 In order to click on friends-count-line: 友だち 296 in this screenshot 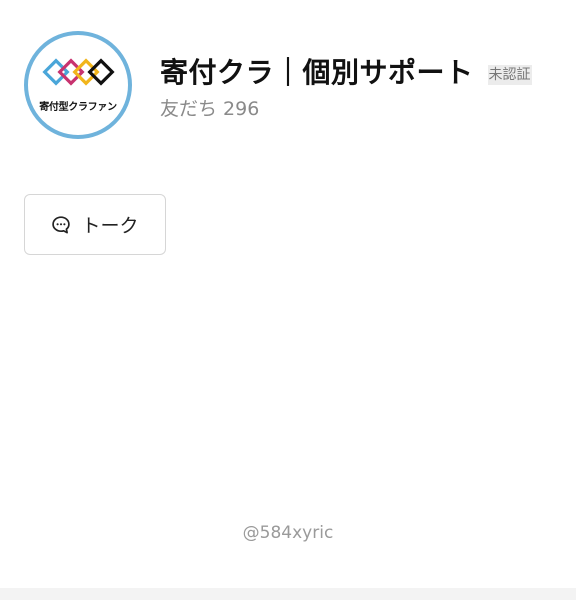, I will do `click(209, 109)`.